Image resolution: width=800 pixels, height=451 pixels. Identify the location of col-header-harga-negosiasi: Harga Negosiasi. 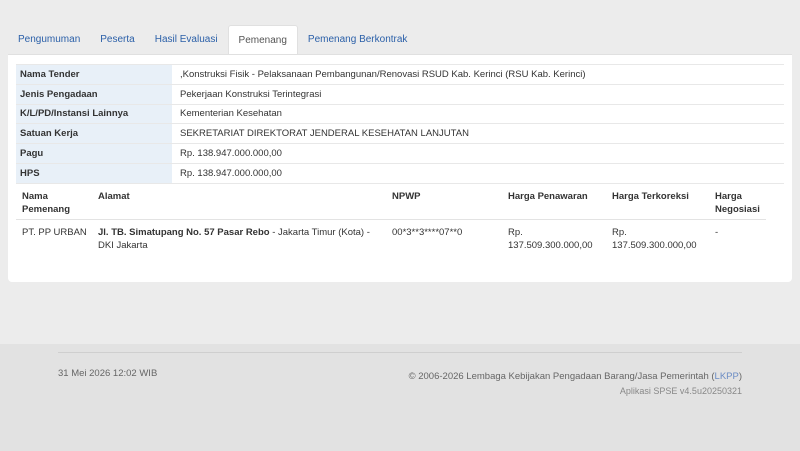
(737, 202).